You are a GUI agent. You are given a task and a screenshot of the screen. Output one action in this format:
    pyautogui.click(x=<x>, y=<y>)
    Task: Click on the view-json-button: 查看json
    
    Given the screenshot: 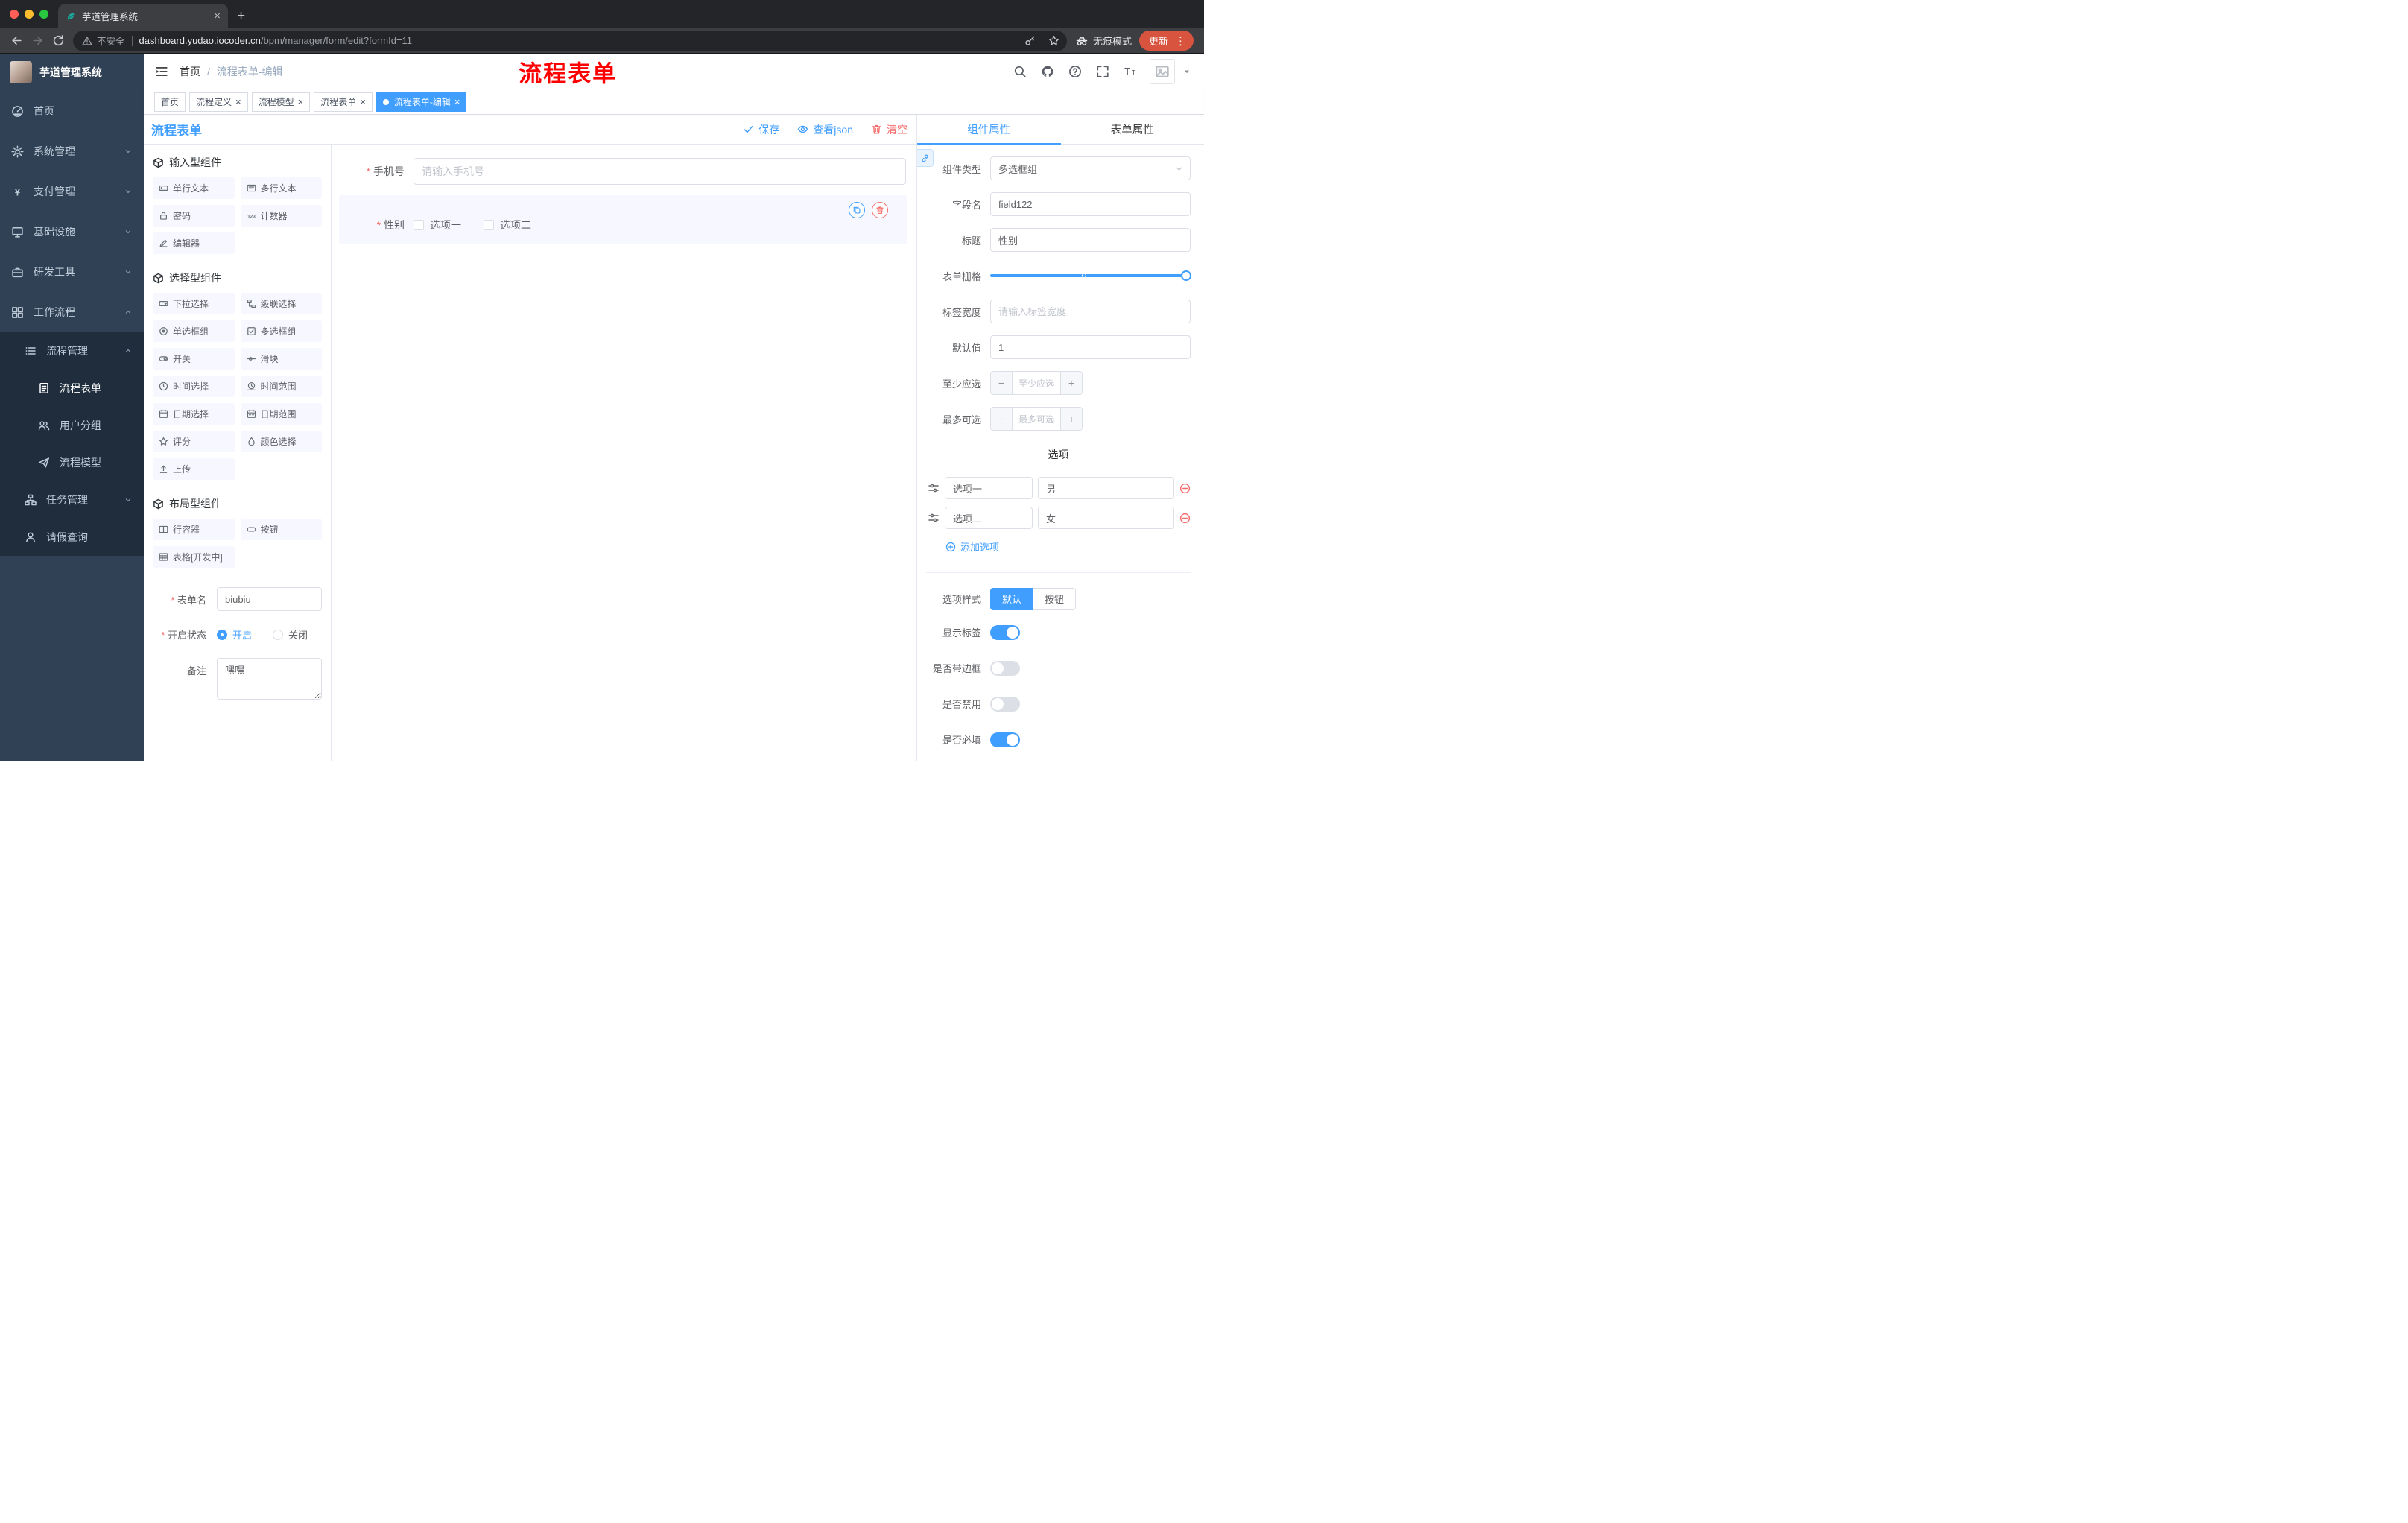 What is the action you would take?
    pyautogui.click(x=825, y=130)
    